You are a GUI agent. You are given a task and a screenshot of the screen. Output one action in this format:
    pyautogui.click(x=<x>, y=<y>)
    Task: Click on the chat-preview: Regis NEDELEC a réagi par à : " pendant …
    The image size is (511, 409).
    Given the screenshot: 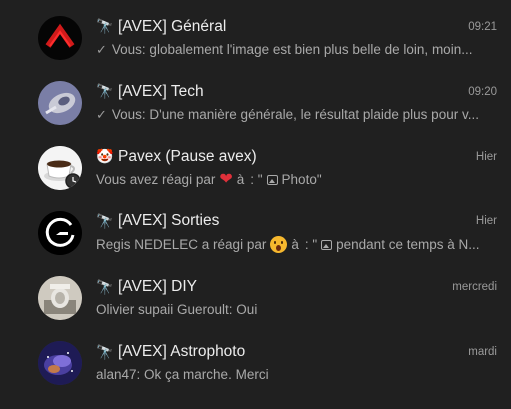 What is the action you would take?
    pyautogui.click(x=296, y=244)
    